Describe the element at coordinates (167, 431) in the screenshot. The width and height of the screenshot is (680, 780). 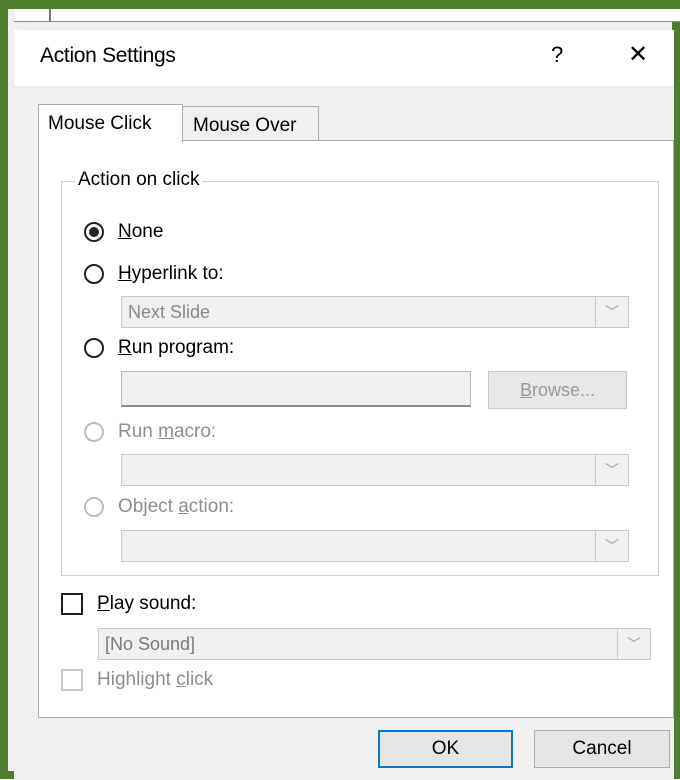
I see `radio-run-macro-label: Run macro:` at that location.